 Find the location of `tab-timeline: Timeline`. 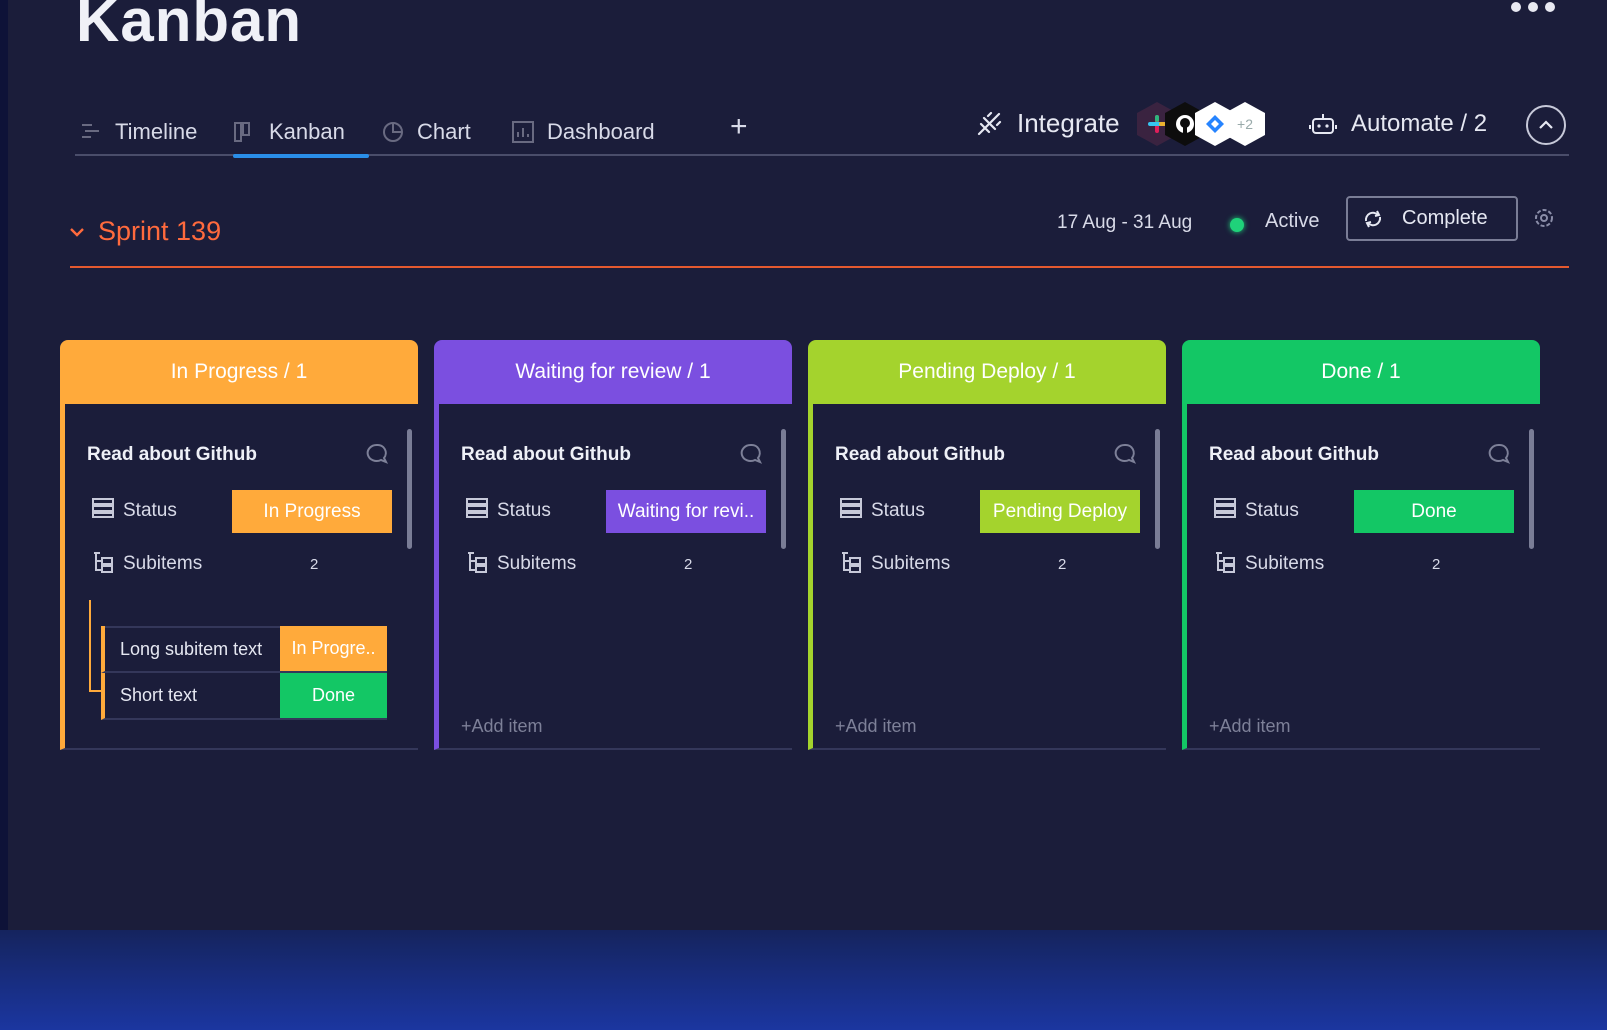

tab-timeline: Timeline is located at coordinates (138, 132).